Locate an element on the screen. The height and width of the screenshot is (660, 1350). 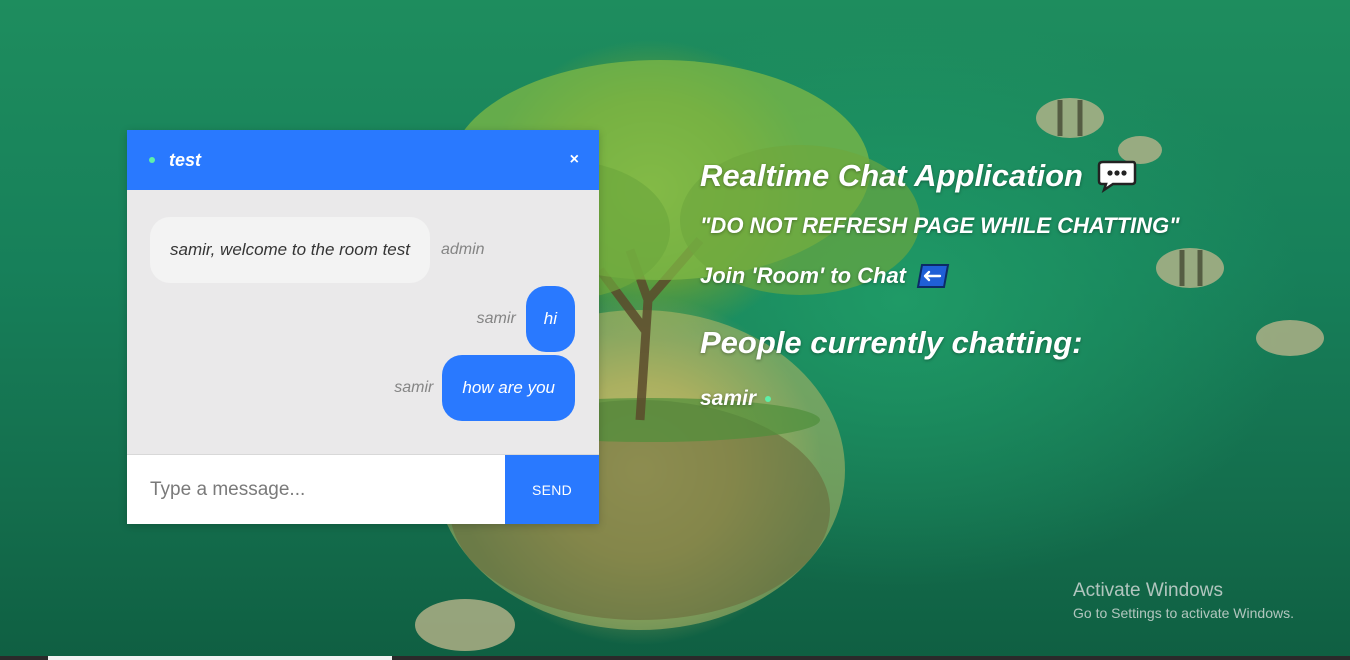
message-composer: SEND is located at coordinates (363, 489).